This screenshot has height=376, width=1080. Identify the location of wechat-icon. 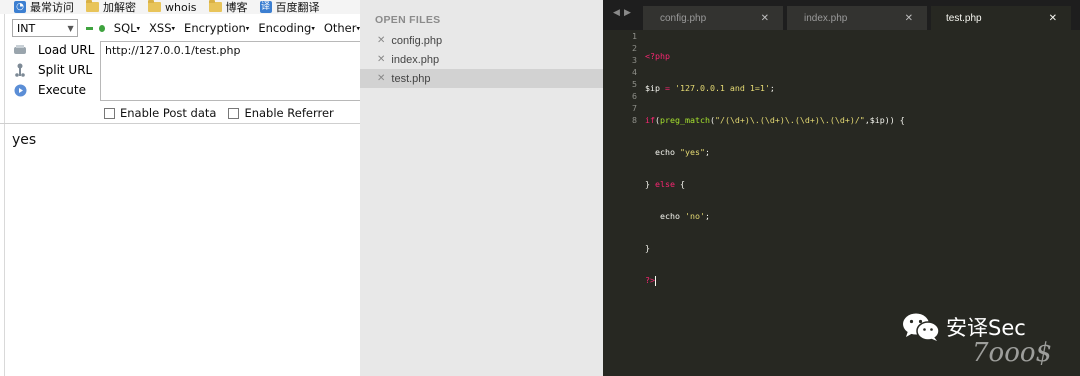
(921, 327).